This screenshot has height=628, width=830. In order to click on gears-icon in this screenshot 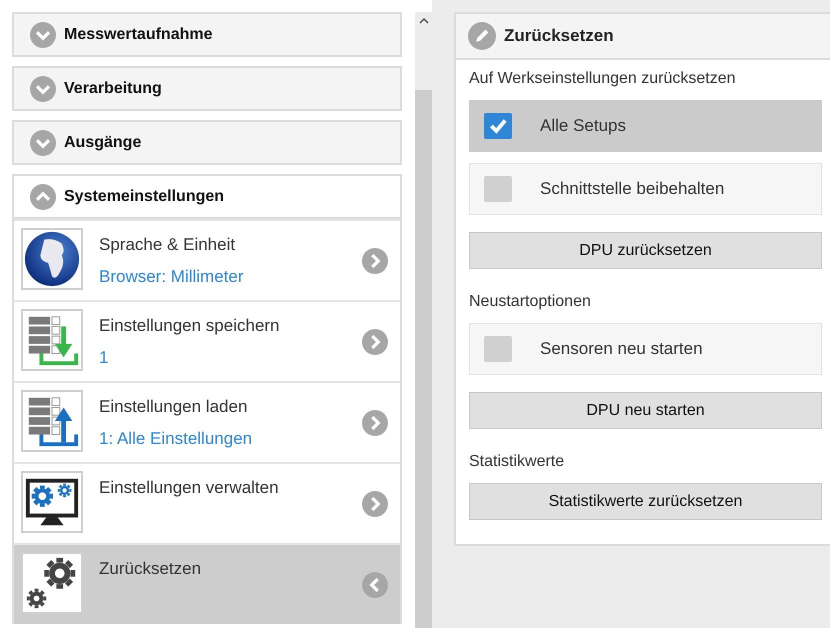, I will do `click(52, 583)`.